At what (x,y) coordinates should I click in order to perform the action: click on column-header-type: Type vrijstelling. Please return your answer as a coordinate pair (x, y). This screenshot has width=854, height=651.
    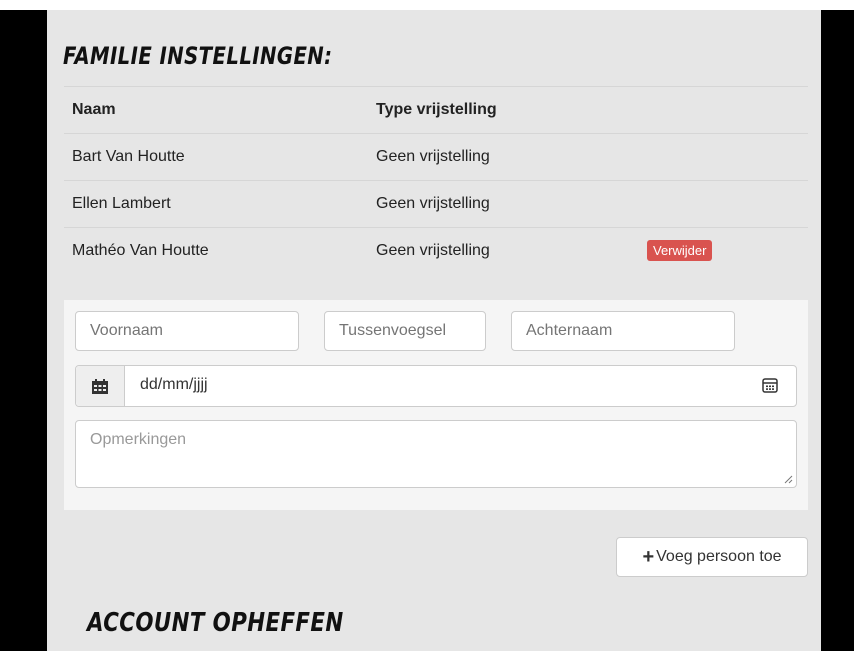
    Looking at the image, I should click on (436, 109).